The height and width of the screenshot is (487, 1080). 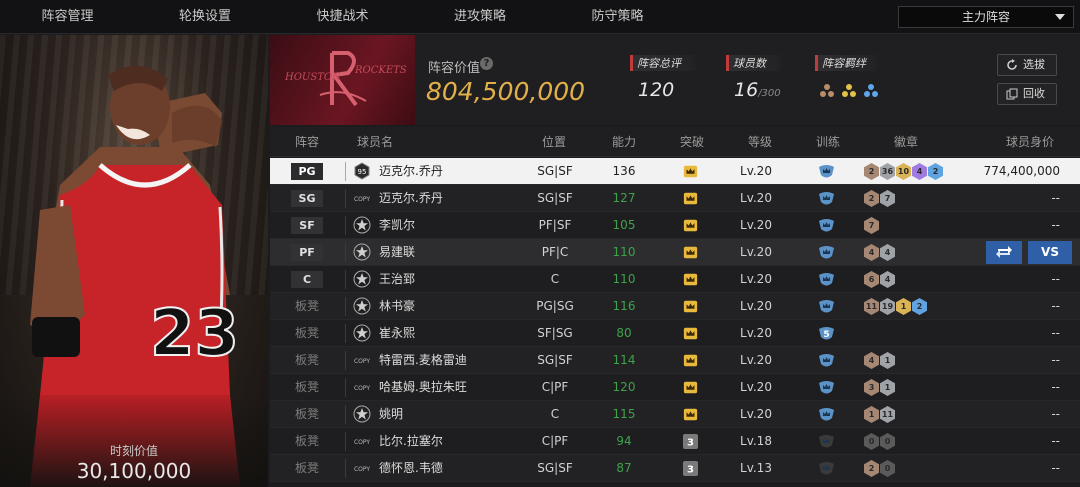 I want to click on col-player-name: 球员名, so click(x=374, y=142).